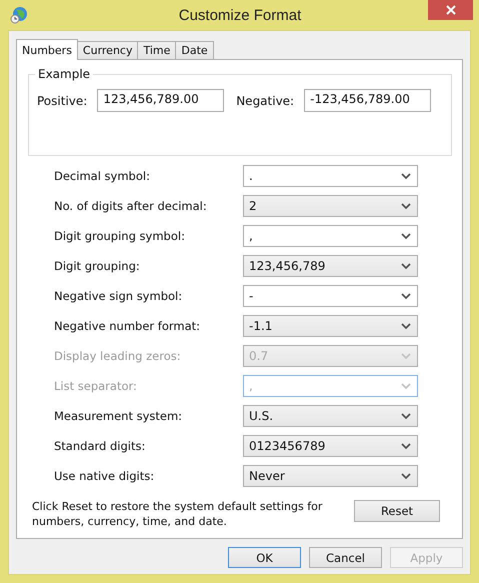 The image size is (479, 583). What do you see at coordinates (330, 416) in the screenshot?
I see `dropdown: U.S.` at bounding box center [330, 416].